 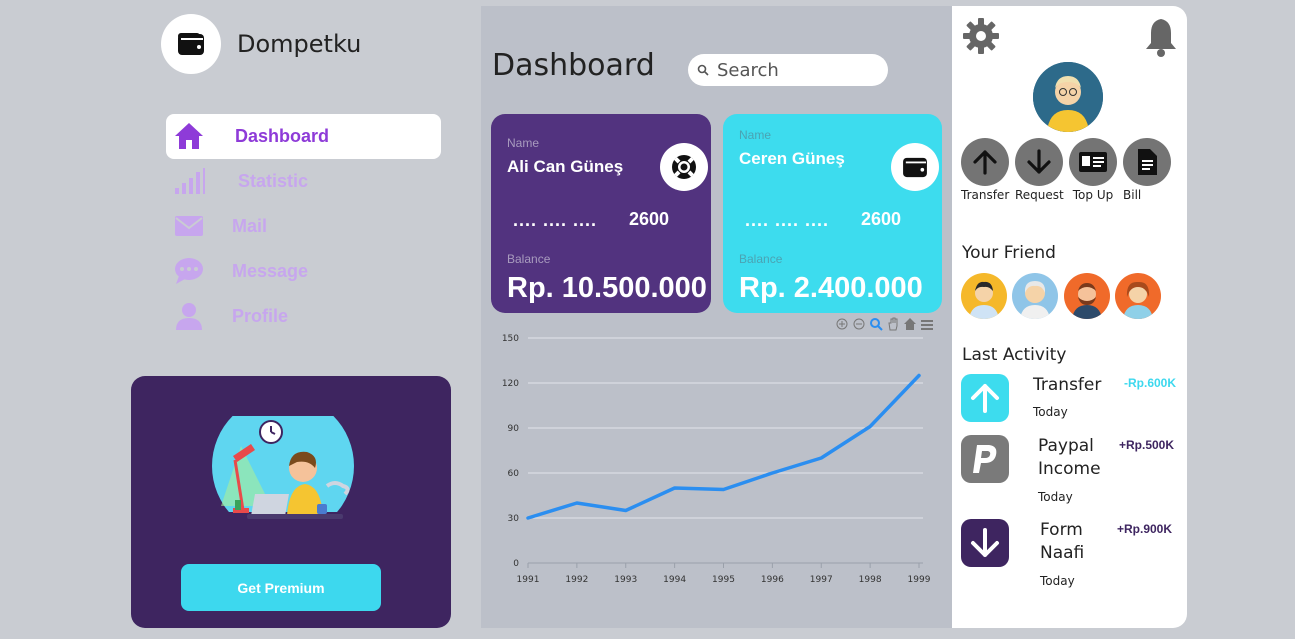 I want to click on quick-action-label: Request, so click(x=1039, y=195).